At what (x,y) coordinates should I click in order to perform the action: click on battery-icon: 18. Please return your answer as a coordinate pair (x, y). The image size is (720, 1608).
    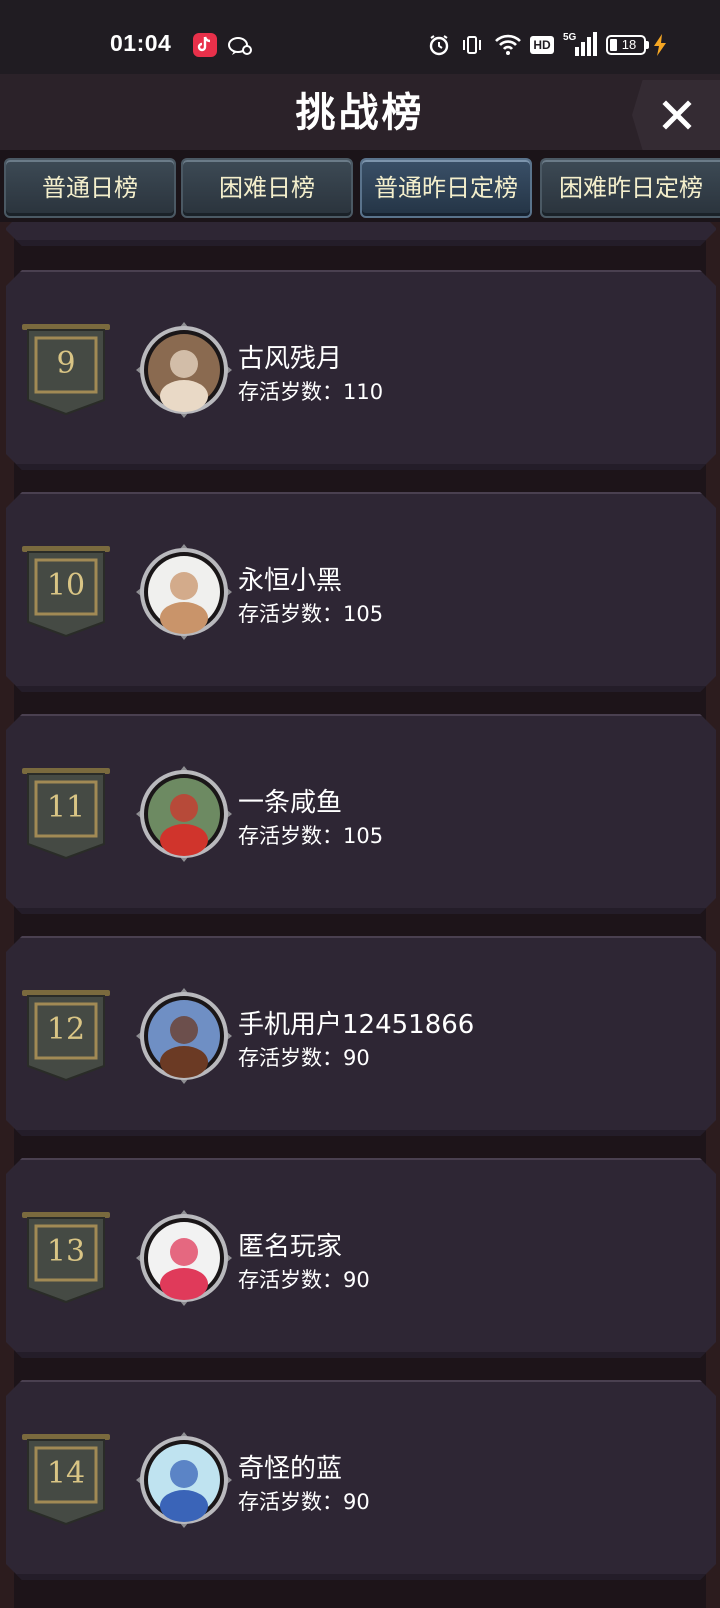
    Looking at the image, I should click on (628, 45).